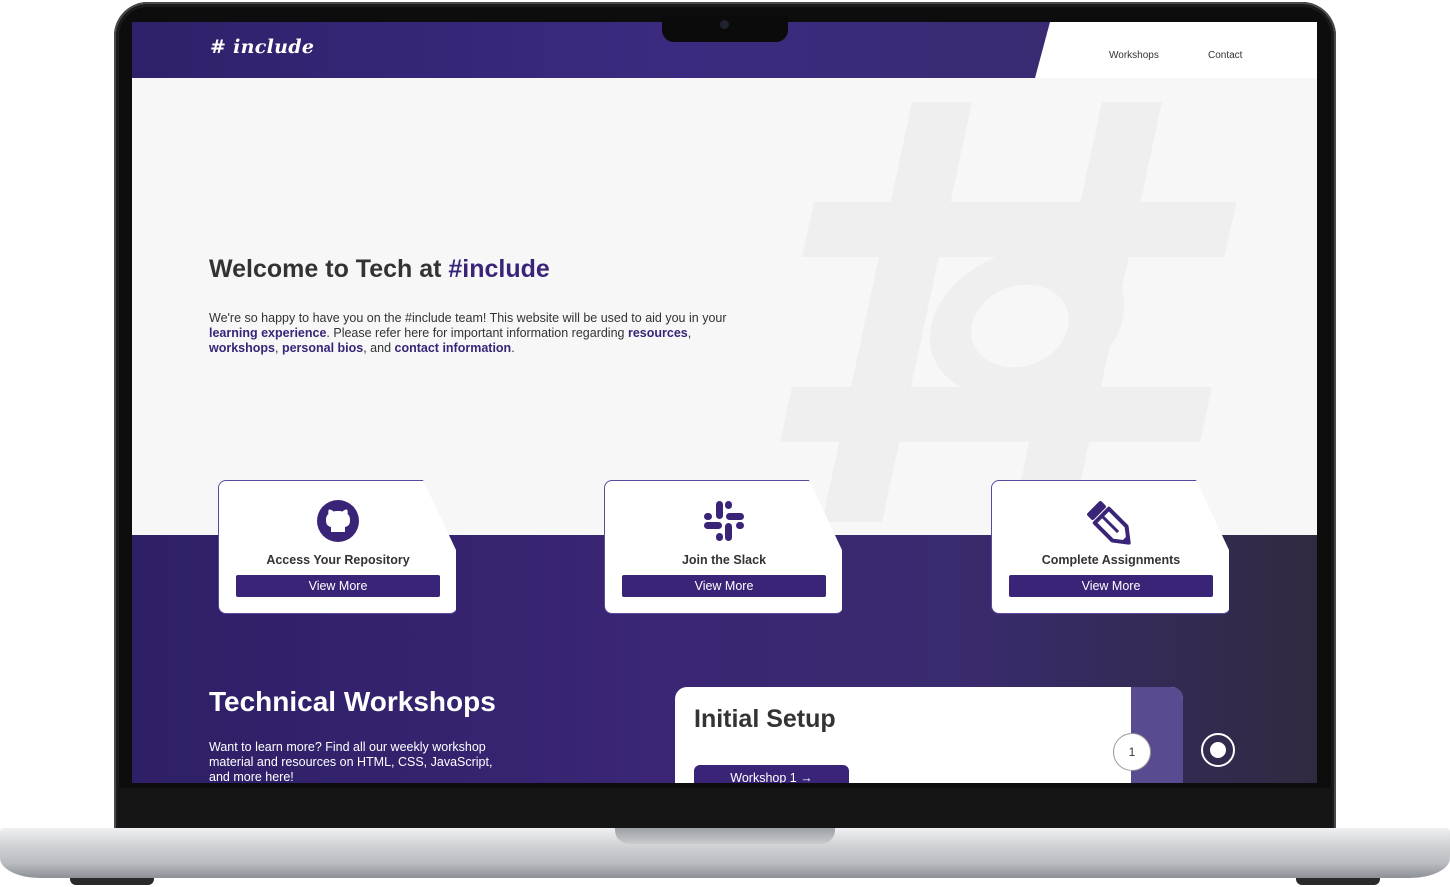  Describe the element at coordinates (1134, 55) in the screenshot. I see `nav-link-workshops: Workshops` at that location.